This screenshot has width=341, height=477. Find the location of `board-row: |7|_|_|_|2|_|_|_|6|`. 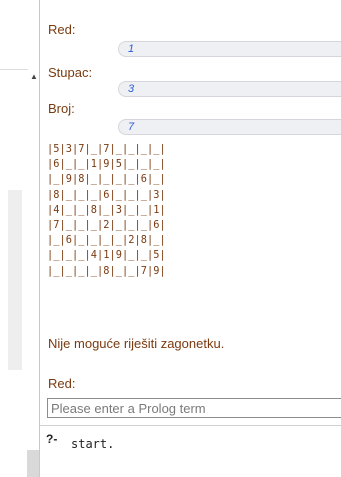

board-row: |7|_|_|_|2|_|_|_|6| is located at coordinates (106, 225).